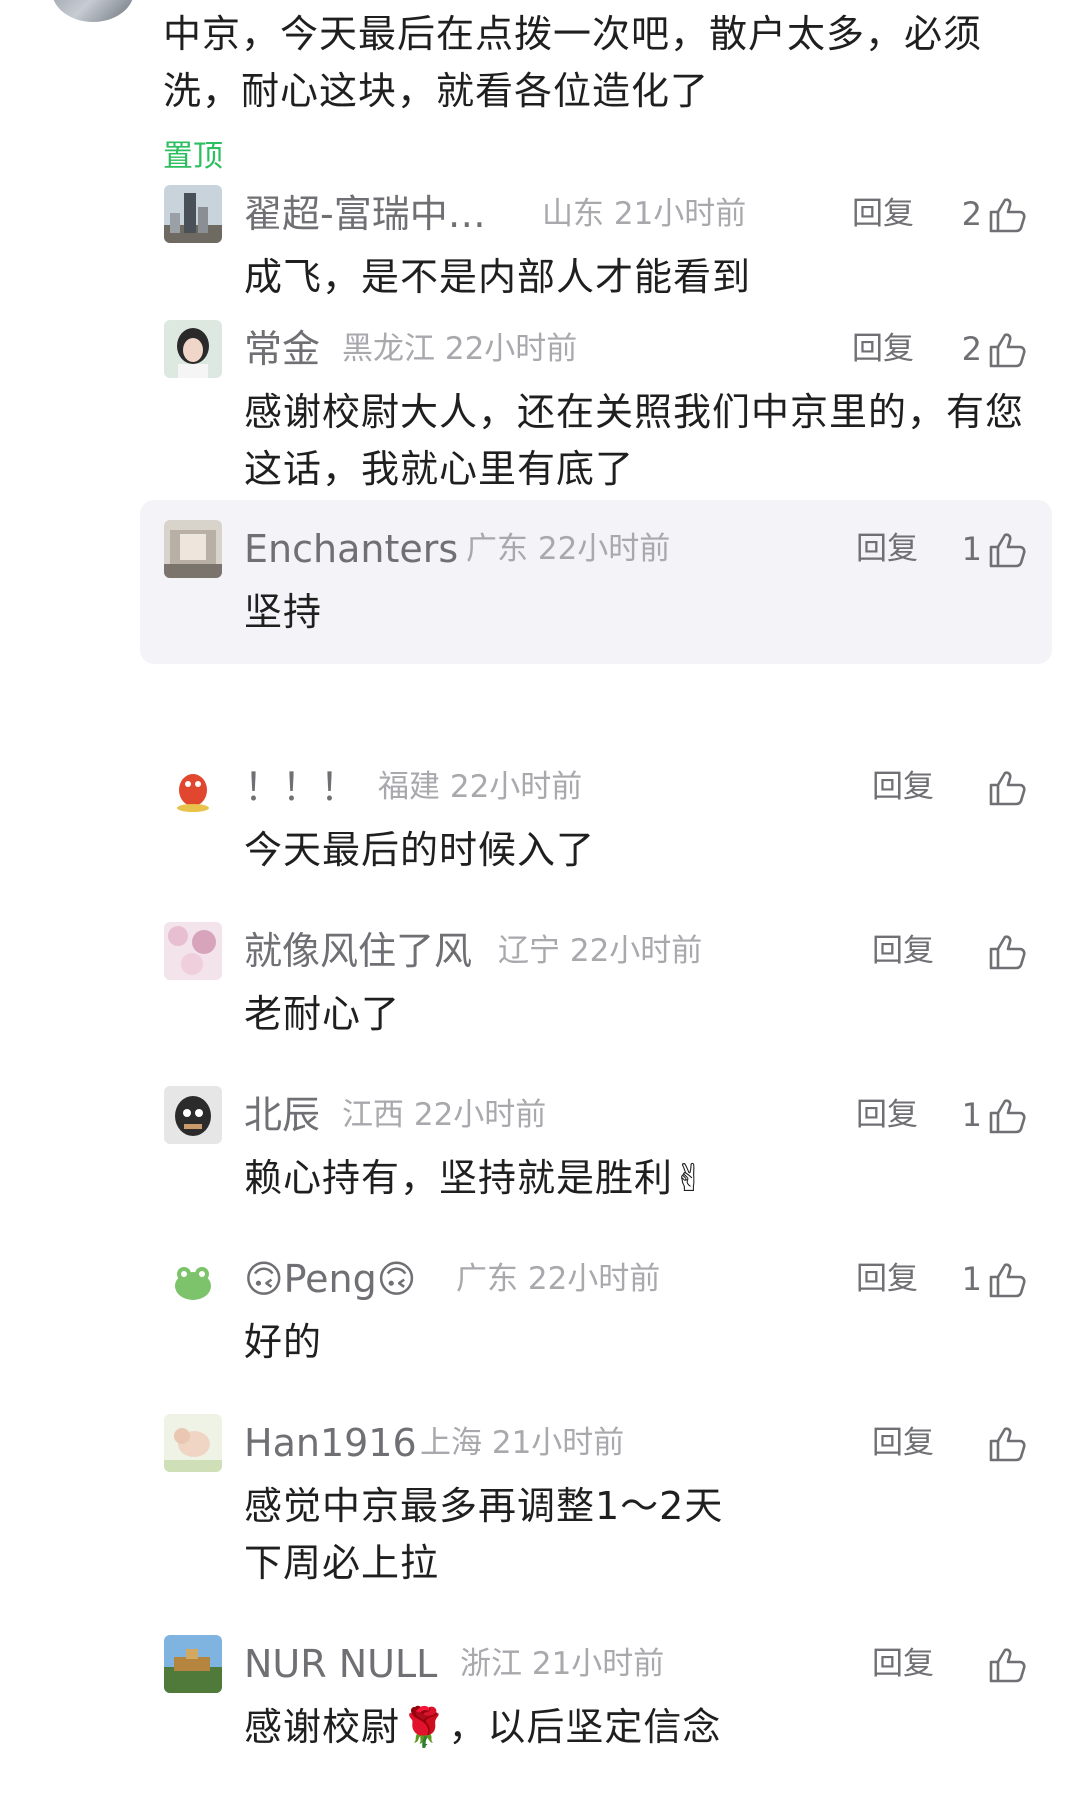 This screenshot has width=1080, height=1813. I want to click on comment-author: 北辰, so click(282, 1115).